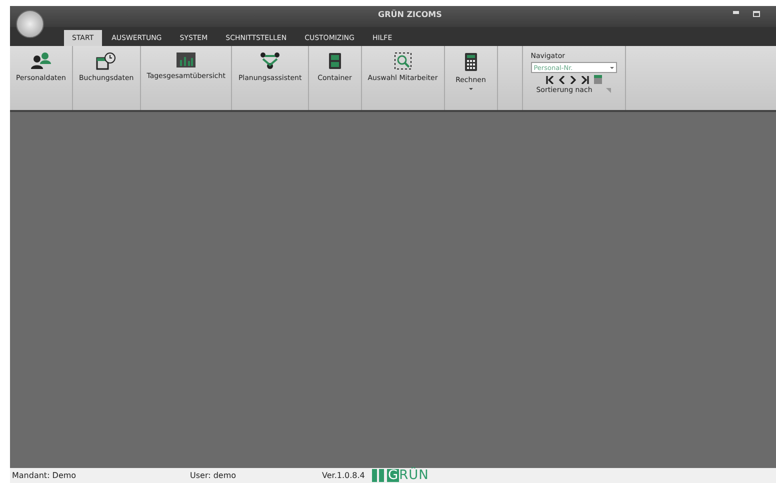  Describe the element at coordinates (573, 80) in the screenshot. I see `next-icon` at that location.